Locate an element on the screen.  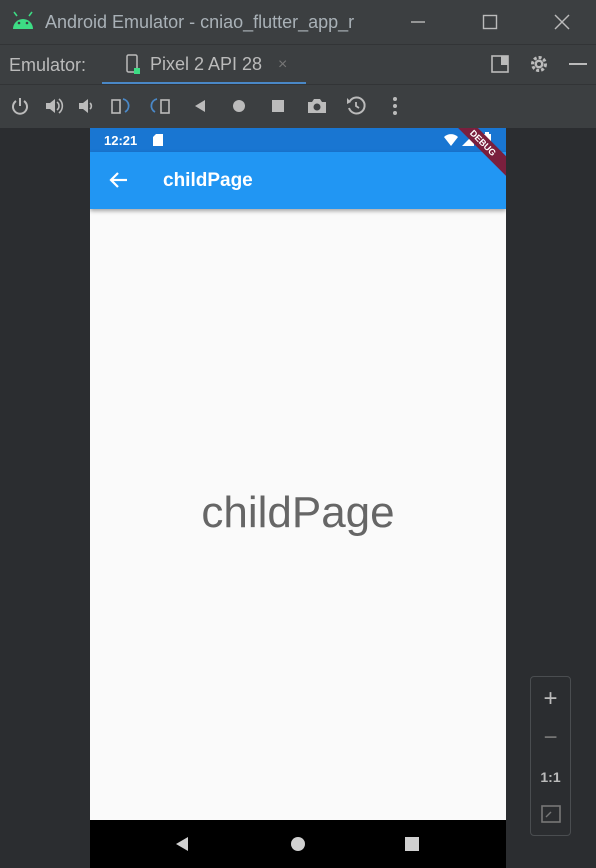
tab-close-button: × is located at coordinates (282, 65).